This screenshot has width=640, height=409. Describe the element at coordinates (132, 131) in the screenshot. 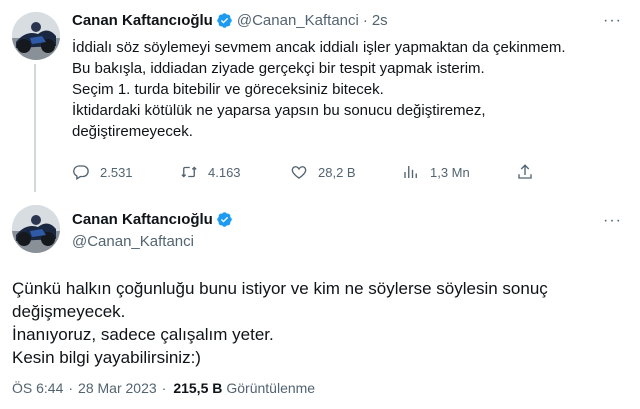

I see `tweet-text-line: değiştiremeyecek.` at that location.